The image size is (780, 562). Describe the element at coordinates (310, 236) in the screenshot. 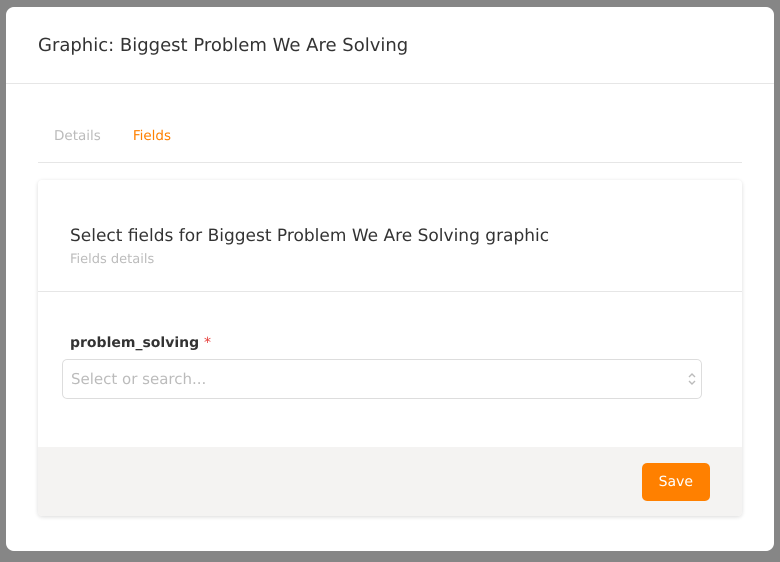

I see `card-title: Select fields for Biggest Problem We Are Solving graphic` at that location.